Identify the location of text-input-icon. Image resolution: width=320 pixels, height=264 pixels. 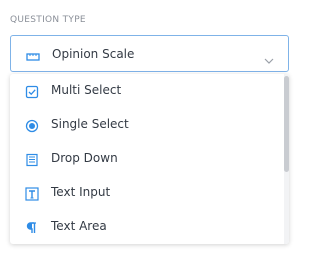
(32, 193).